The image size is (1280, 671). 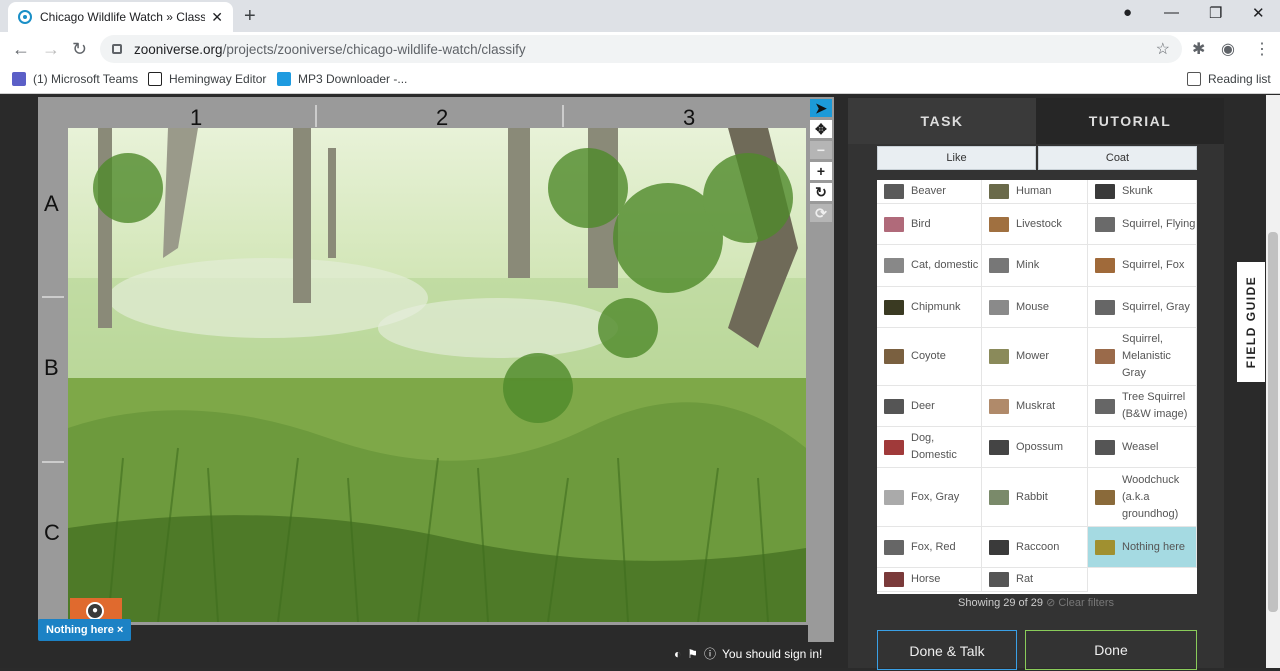 What do you see at coordinates (1035, 447) in the screenshot?
I see `species-option: Opossum` at bounding box center [1035, 447].